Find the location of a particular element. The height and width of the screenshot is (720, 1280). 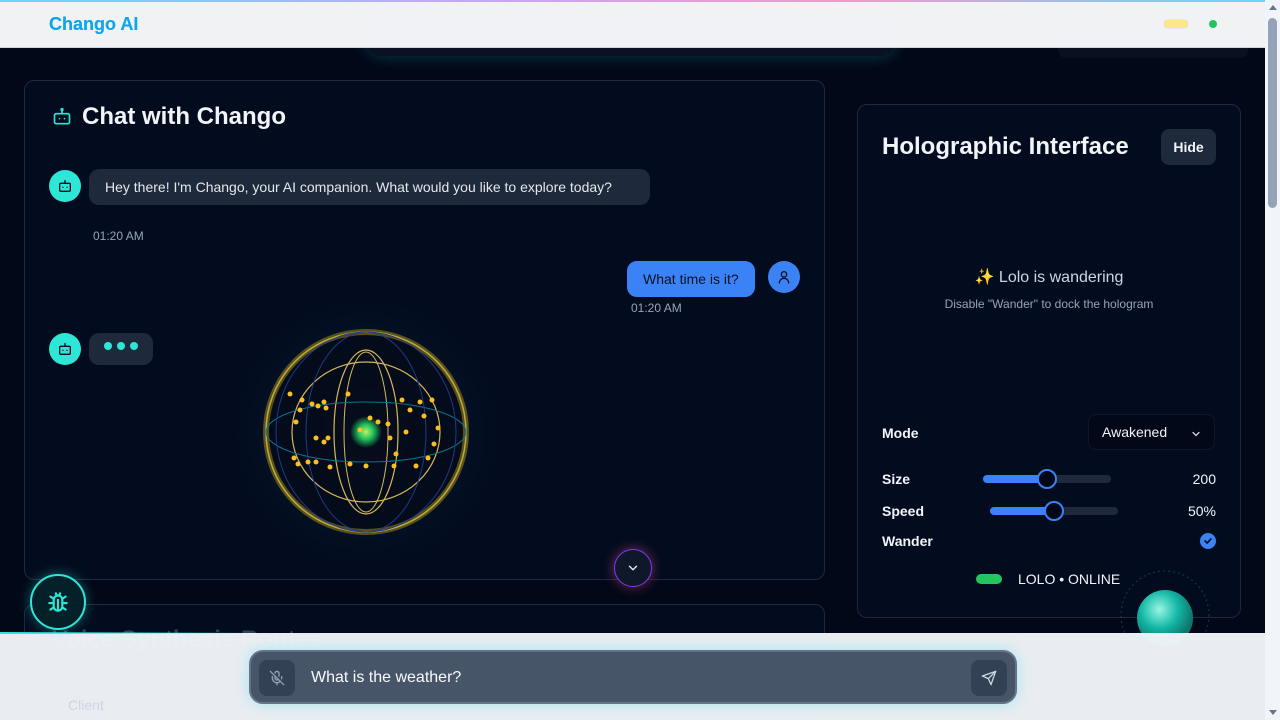

wander-checkbox is located at coordinates (1208, 541).